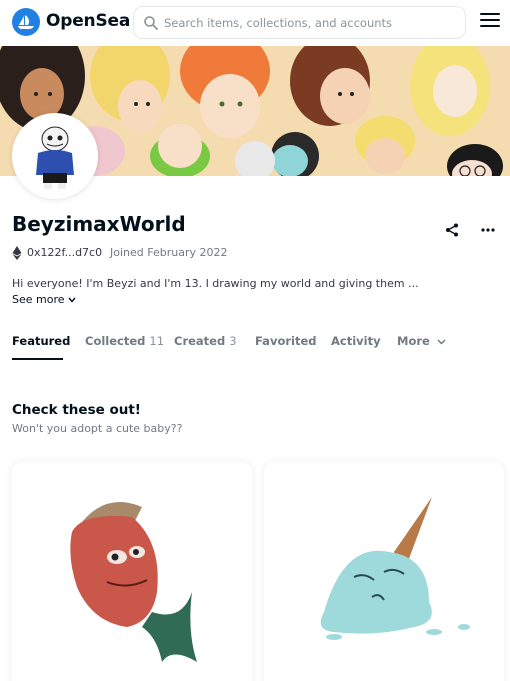  Describe the element at coordinates (76, 410) in the screenshot. I see `featured-section-title: Check these out!` at that location.